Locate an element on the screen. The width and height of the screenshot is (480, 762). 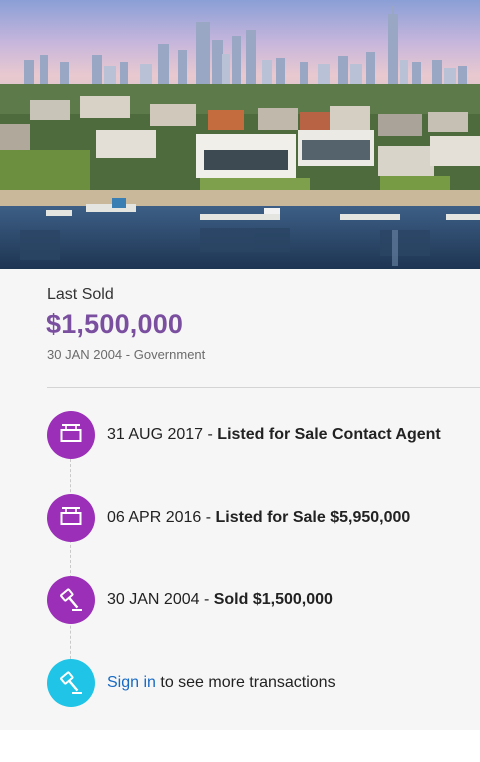
last-sold-price: $1,500,000 is located at coordinates (115, 324).